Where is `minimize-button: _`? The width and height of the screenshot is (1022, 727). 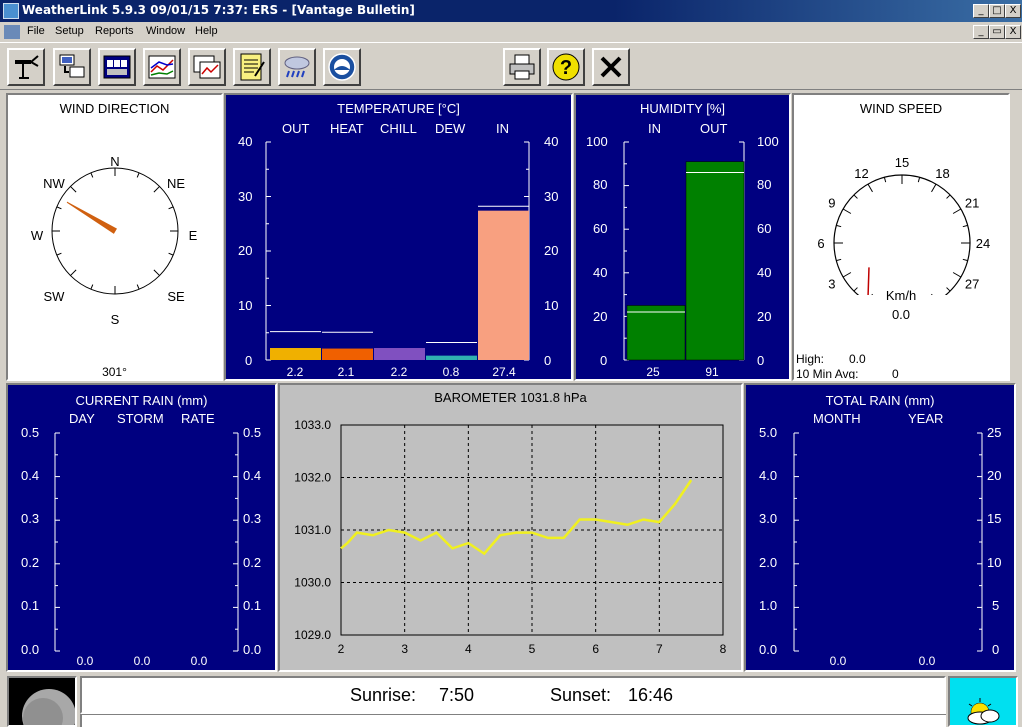 minimize-button: _ is located at coordinates (981, 11).